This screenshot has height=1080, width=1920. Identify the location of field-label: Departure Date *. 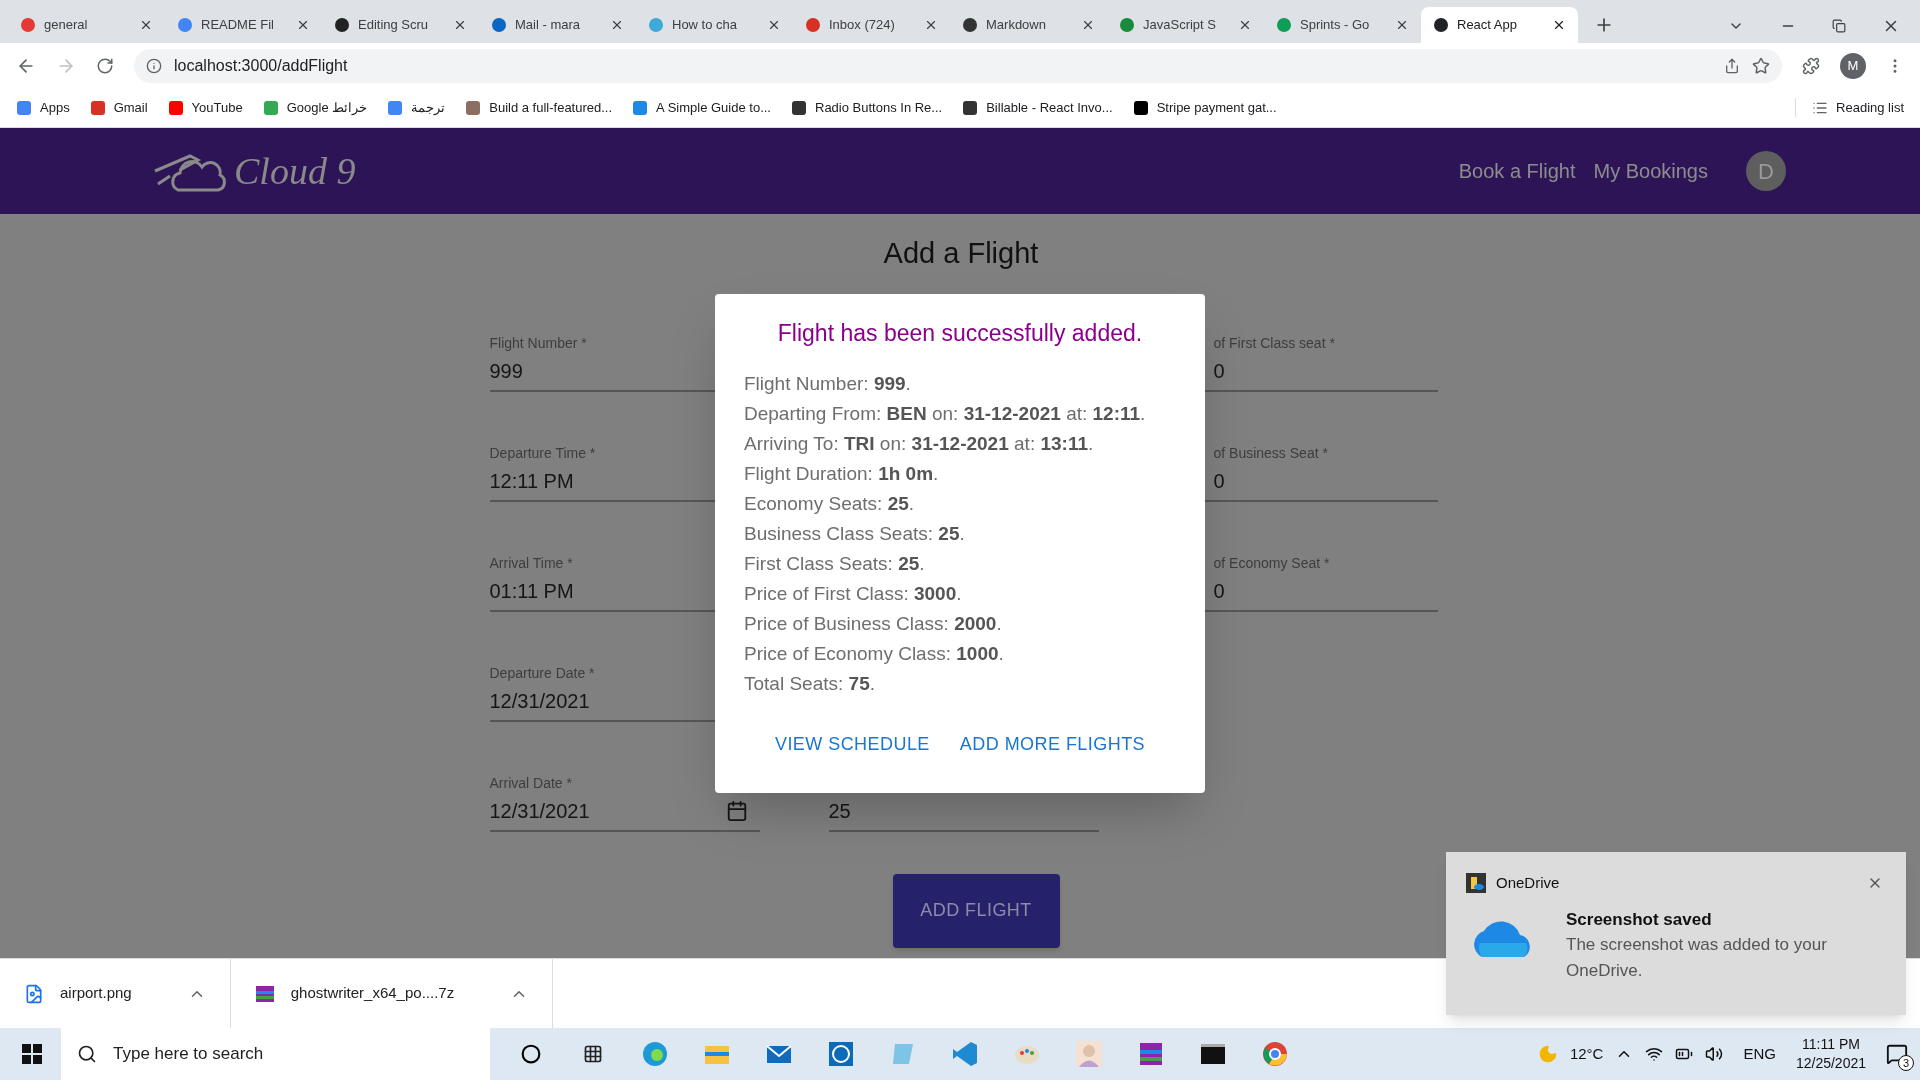
(542, 671).